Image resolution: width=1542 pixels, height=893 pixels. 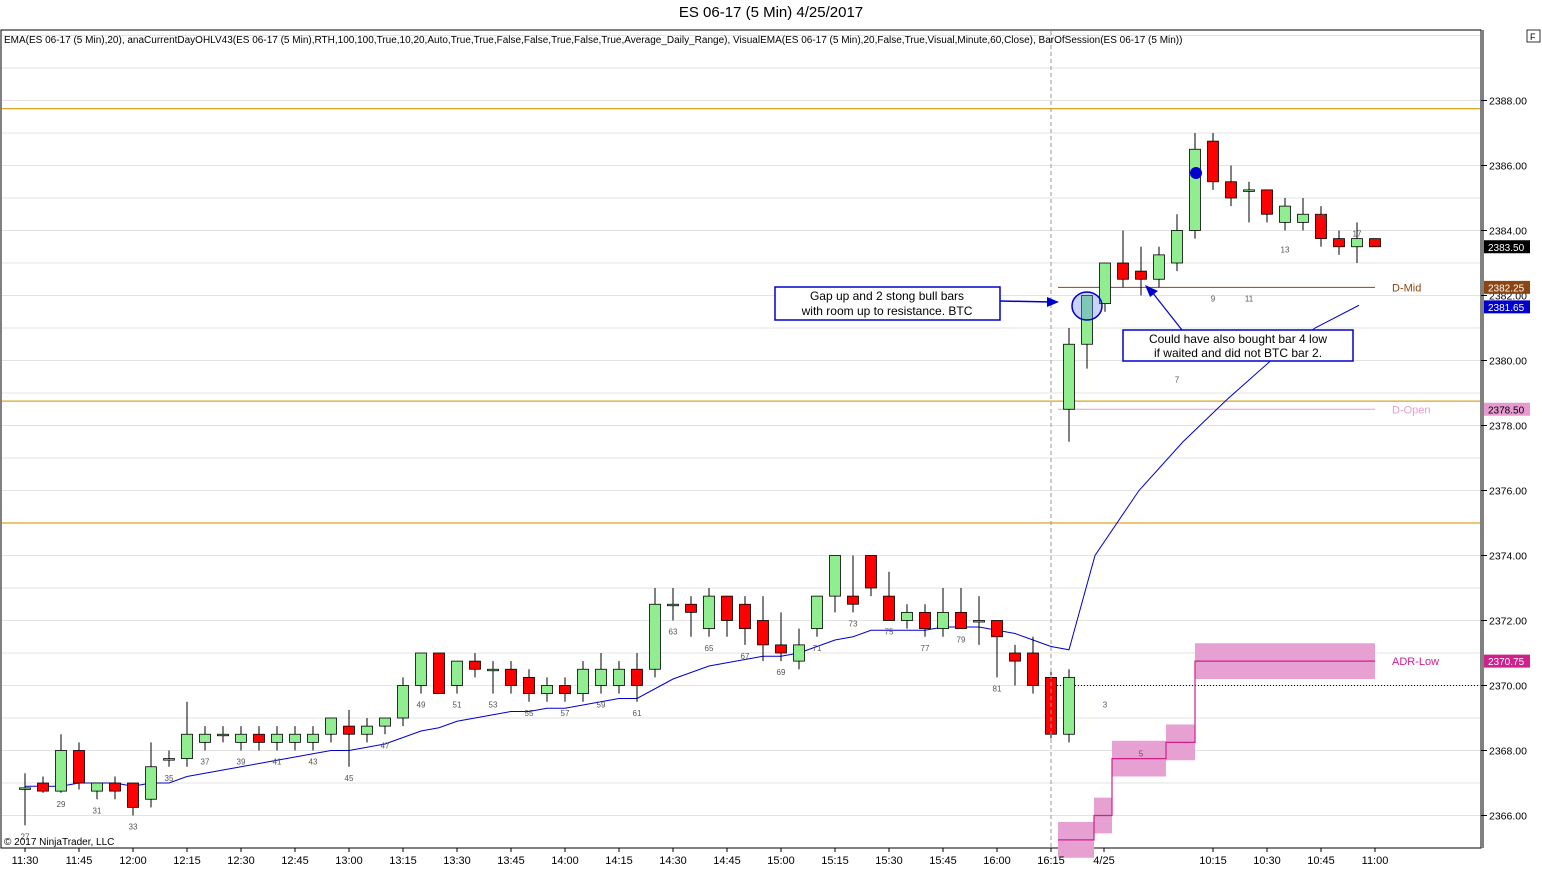 I want to click on x-tick-label: 4/25, so click(x=1103, y=861).